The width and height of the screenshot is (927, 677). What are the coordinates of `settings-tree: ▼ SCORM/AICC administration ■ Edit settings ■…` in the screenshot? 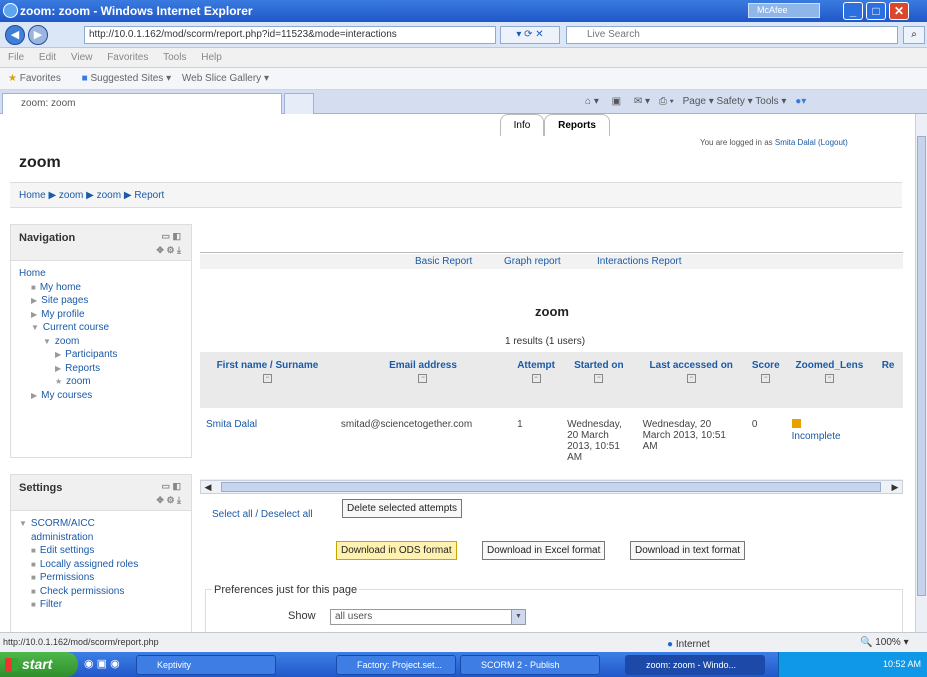 It's located at (101, 561).